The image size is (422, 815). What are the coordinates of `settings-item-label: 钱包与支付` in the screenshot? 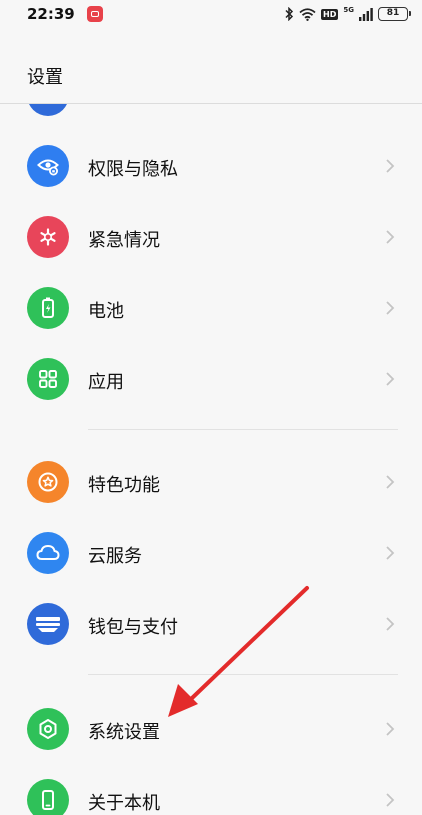 It's located at (133, 627).